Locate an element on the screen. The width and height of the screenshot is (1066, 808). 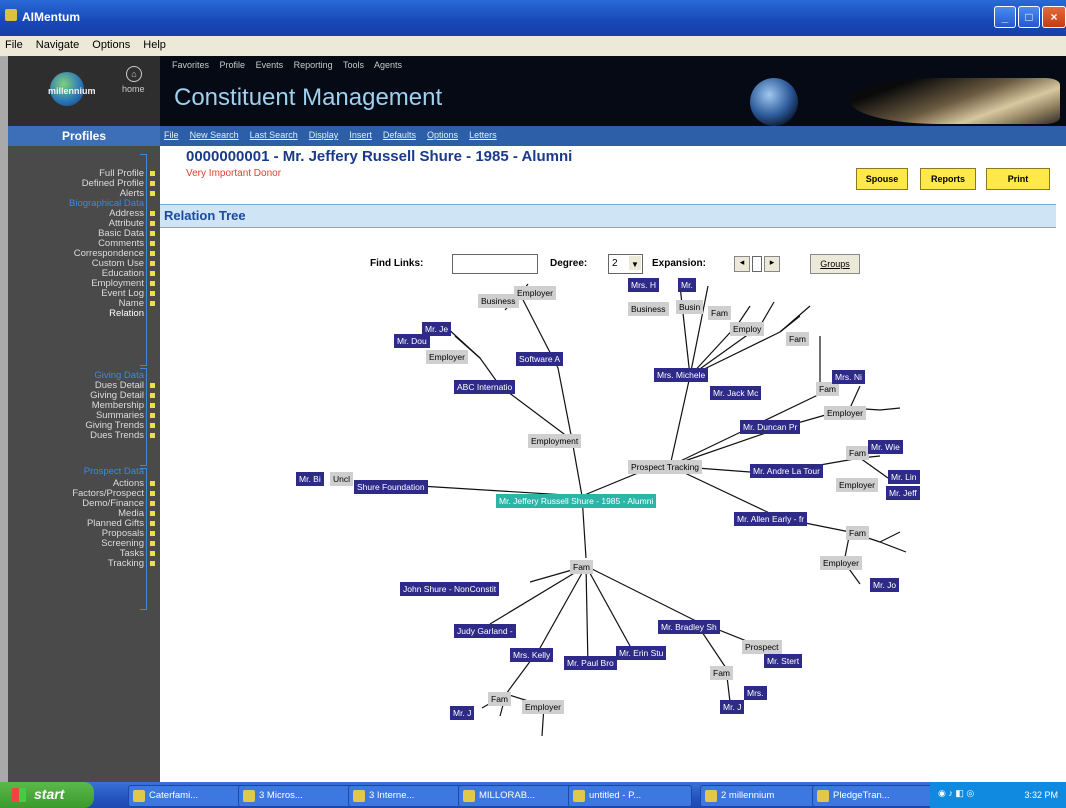
tree-node: Mrs. H is located at coordinates (644, 285).